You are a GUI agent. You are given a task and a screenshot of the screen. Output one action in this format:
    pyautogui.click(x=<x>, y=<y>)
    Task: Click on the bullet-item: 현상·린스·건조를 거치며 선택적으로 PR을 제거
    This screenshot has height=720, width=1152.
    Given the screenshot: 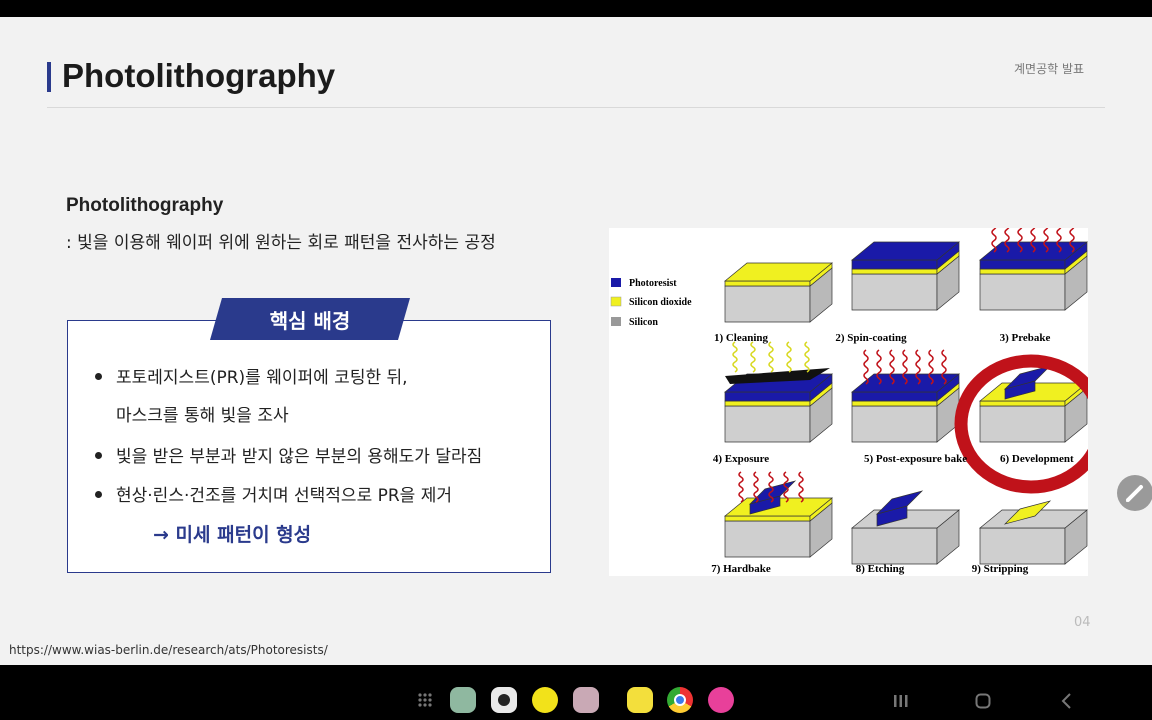 What is the action you would take?
    pyautogui.click(x=273, y=493)
    